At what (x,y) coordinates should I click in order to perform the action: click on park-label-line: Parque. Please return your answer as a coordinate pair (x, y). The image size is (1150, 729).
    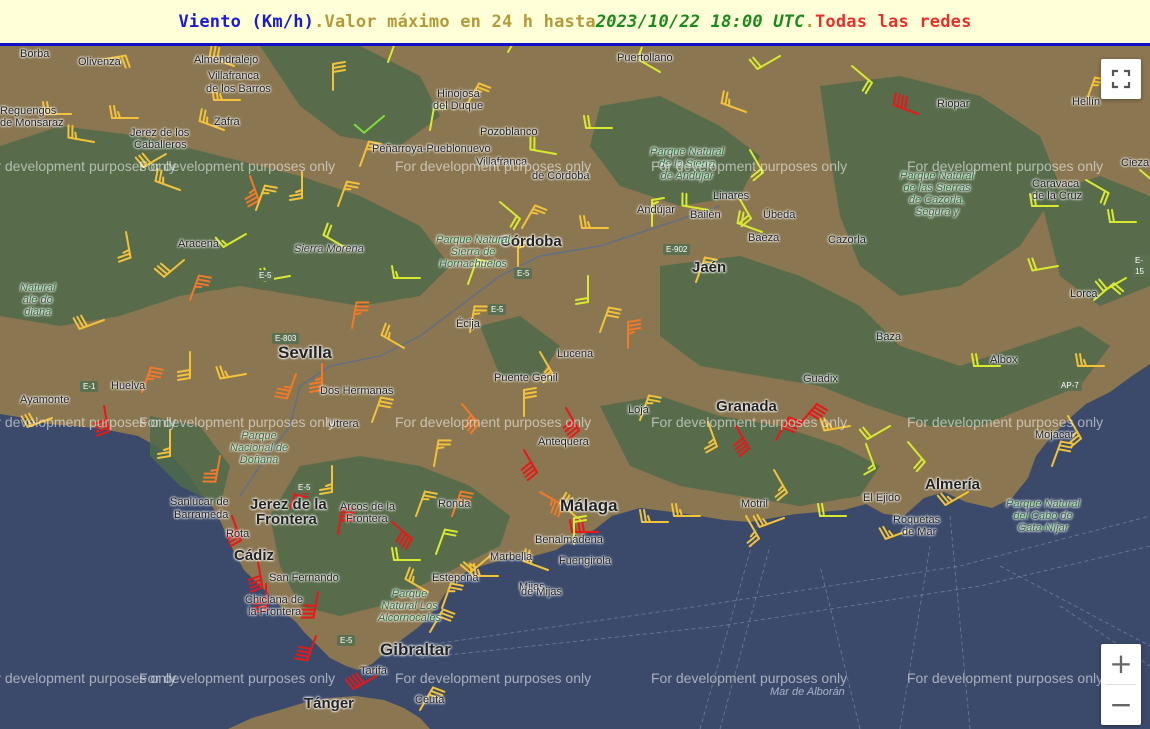
    Looking at the image, I should click on (259, 436).